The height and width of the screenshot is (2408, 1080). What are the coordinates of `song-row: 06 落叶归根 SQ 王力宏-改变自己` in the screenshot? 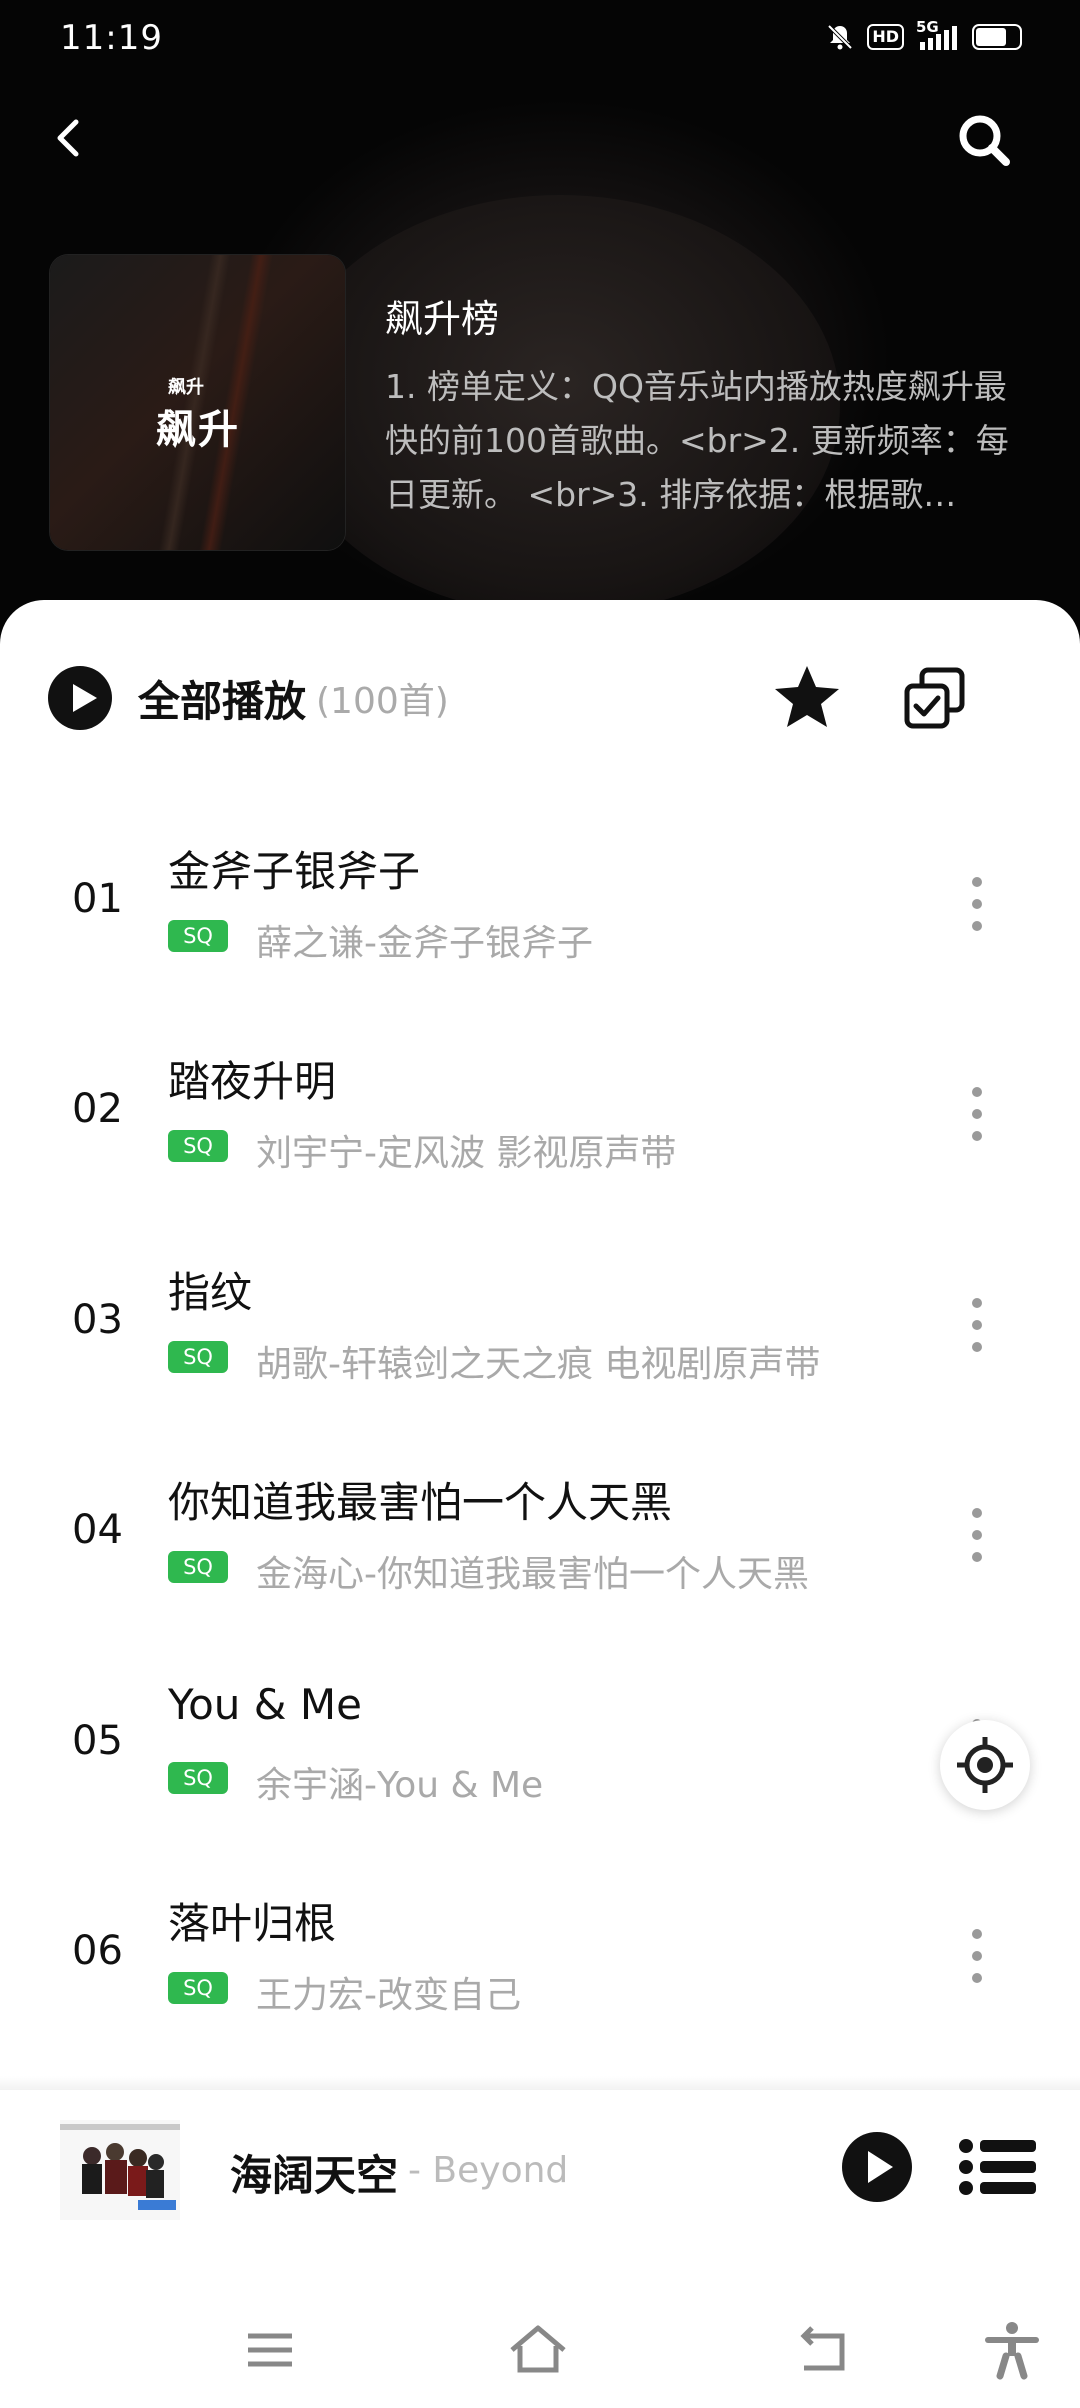 It's located at (540, 1957).